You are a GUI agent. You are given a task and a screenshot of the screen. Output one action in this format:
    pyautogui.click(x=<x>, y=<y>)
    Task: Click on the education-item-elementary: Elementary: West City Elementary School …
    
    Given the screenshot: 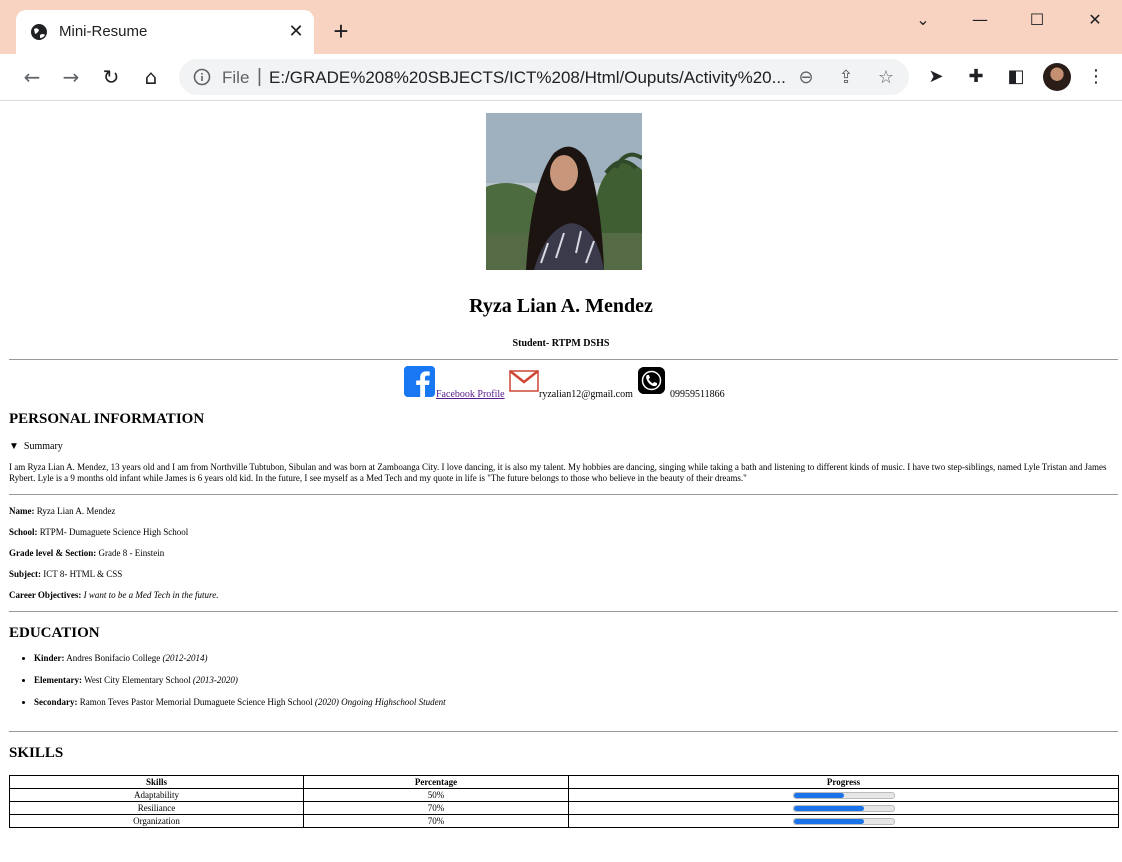 What is the action you would take?
    pyautogui.click(x=240, y=686)
    